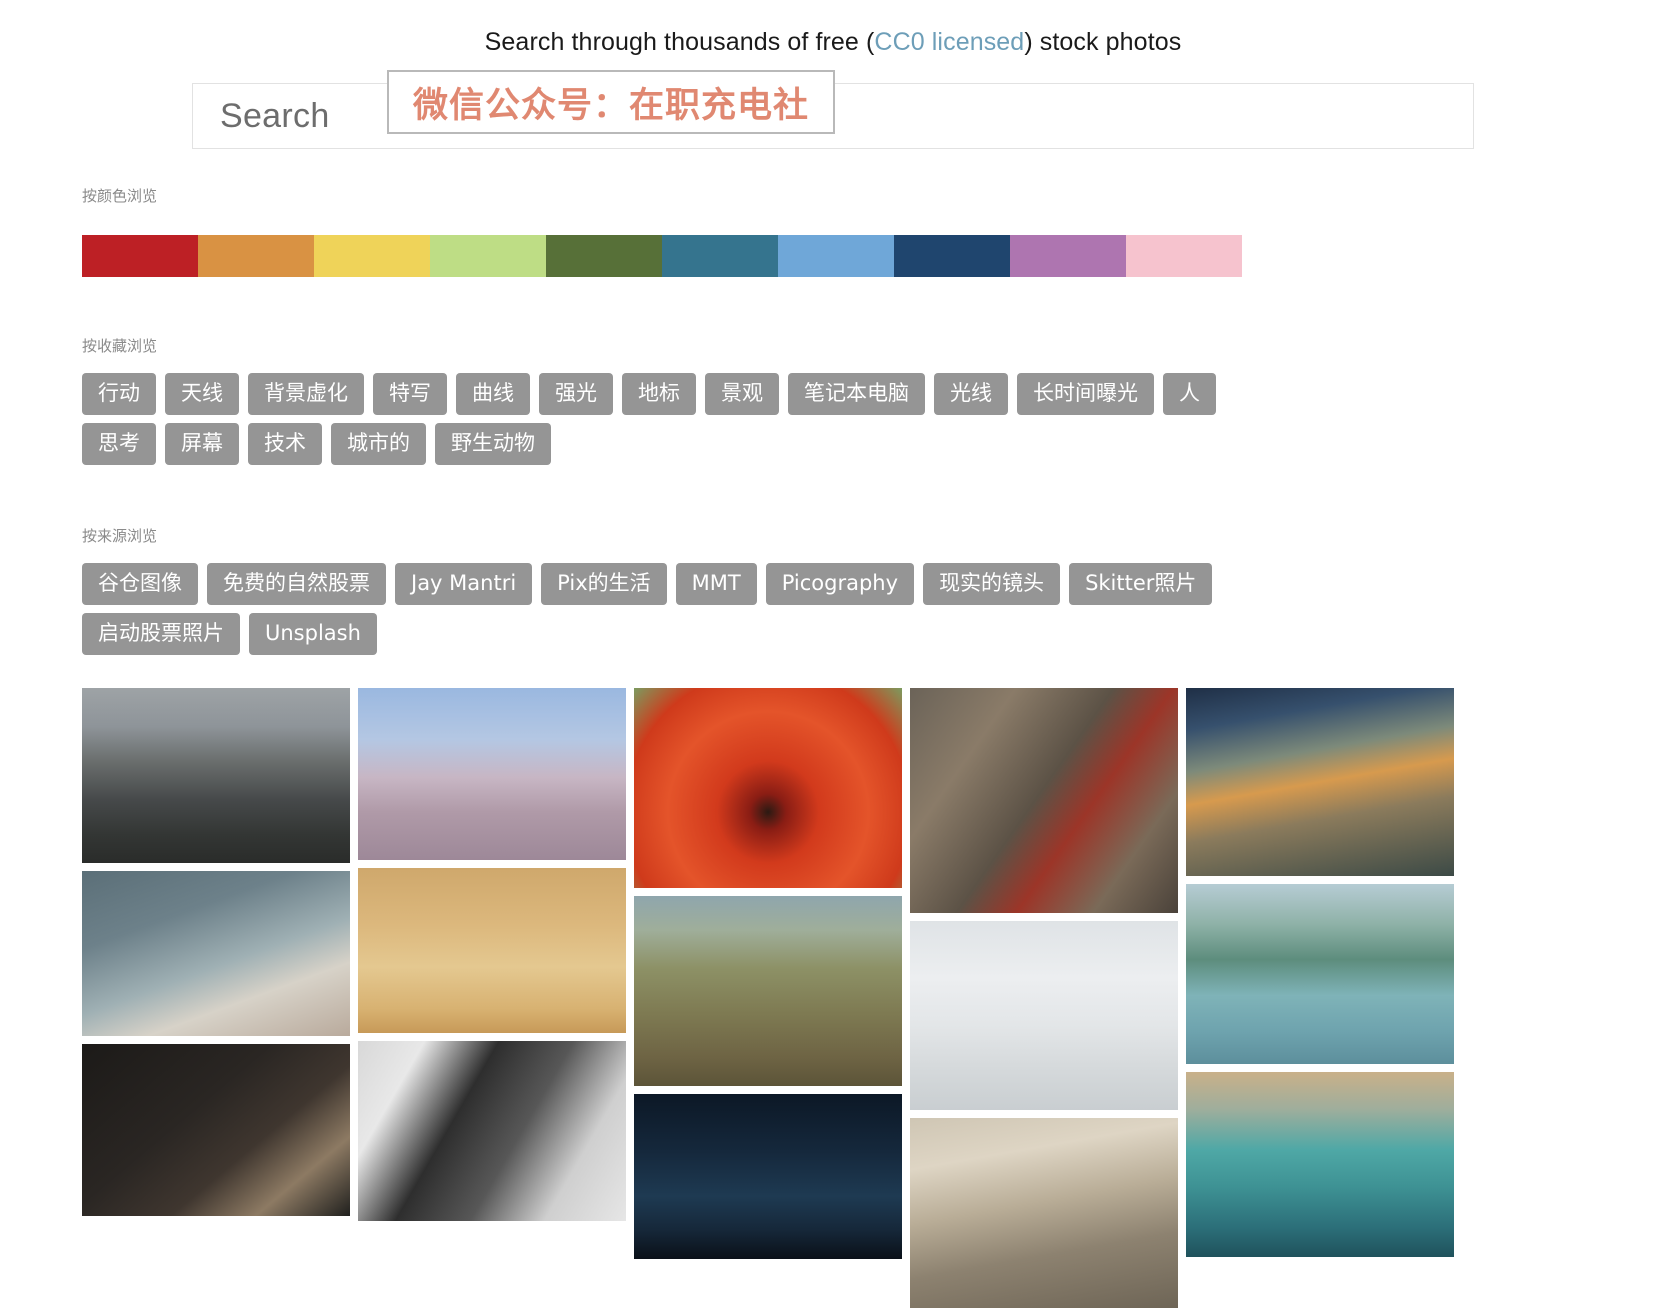  Describe the element at coordinates (161, 634) in the screenshot. I see `source-tag-8: 启动股票照片` at that location.